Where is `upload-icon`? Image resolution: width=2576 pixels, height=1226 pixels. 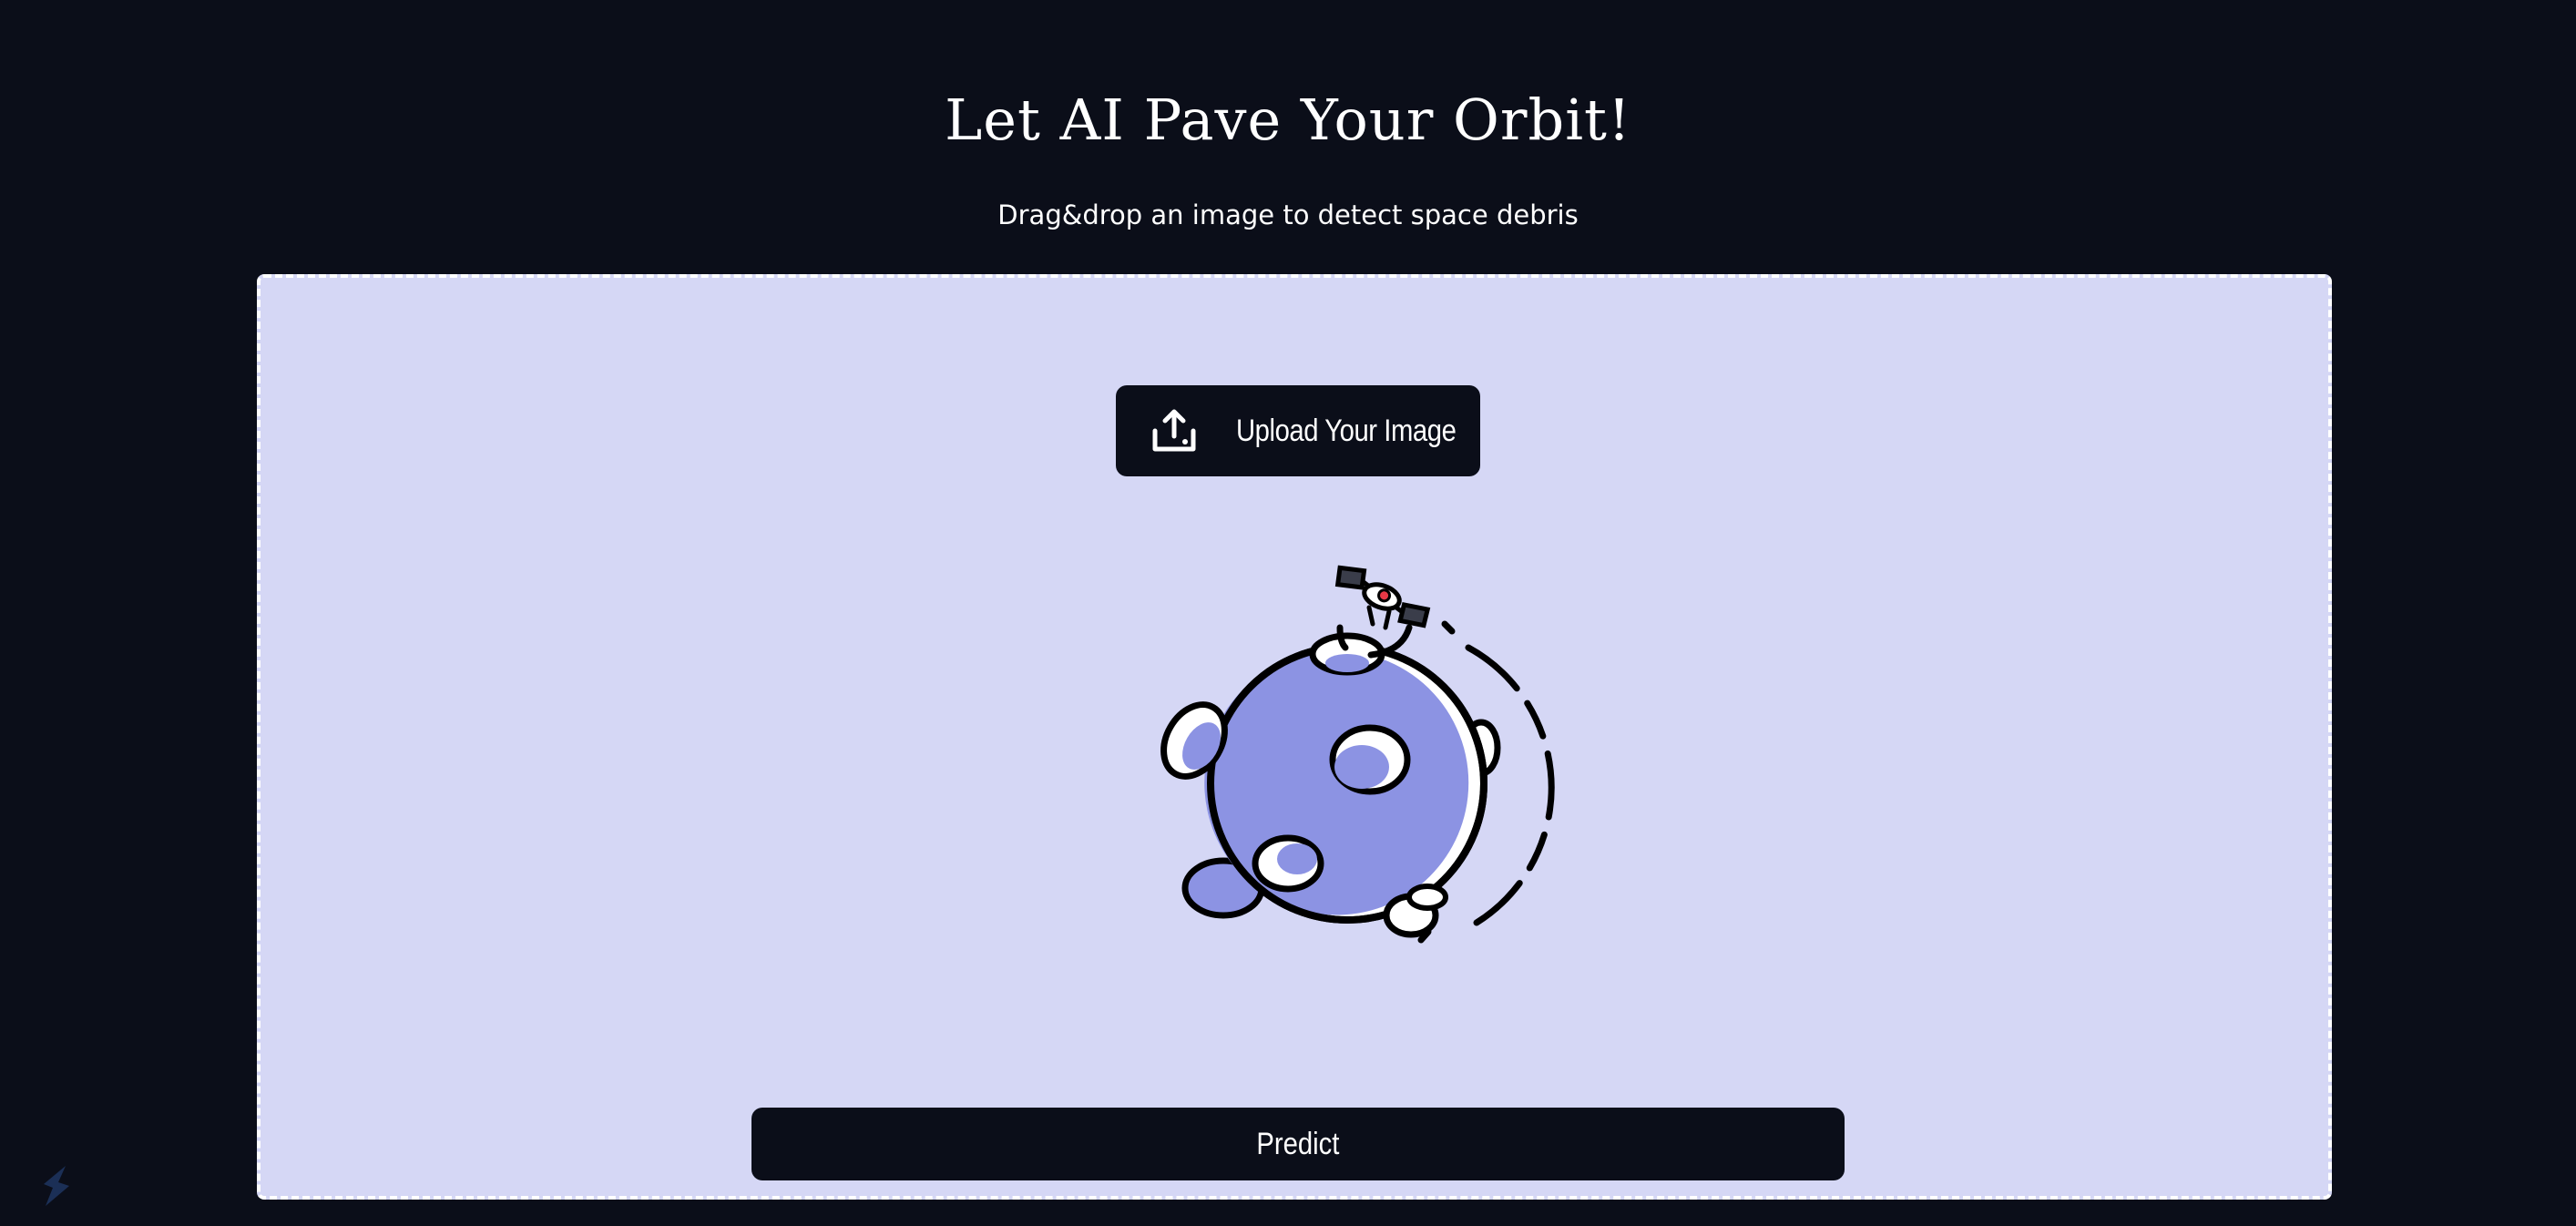
upload-icon is located at coordinates (1174, 430).